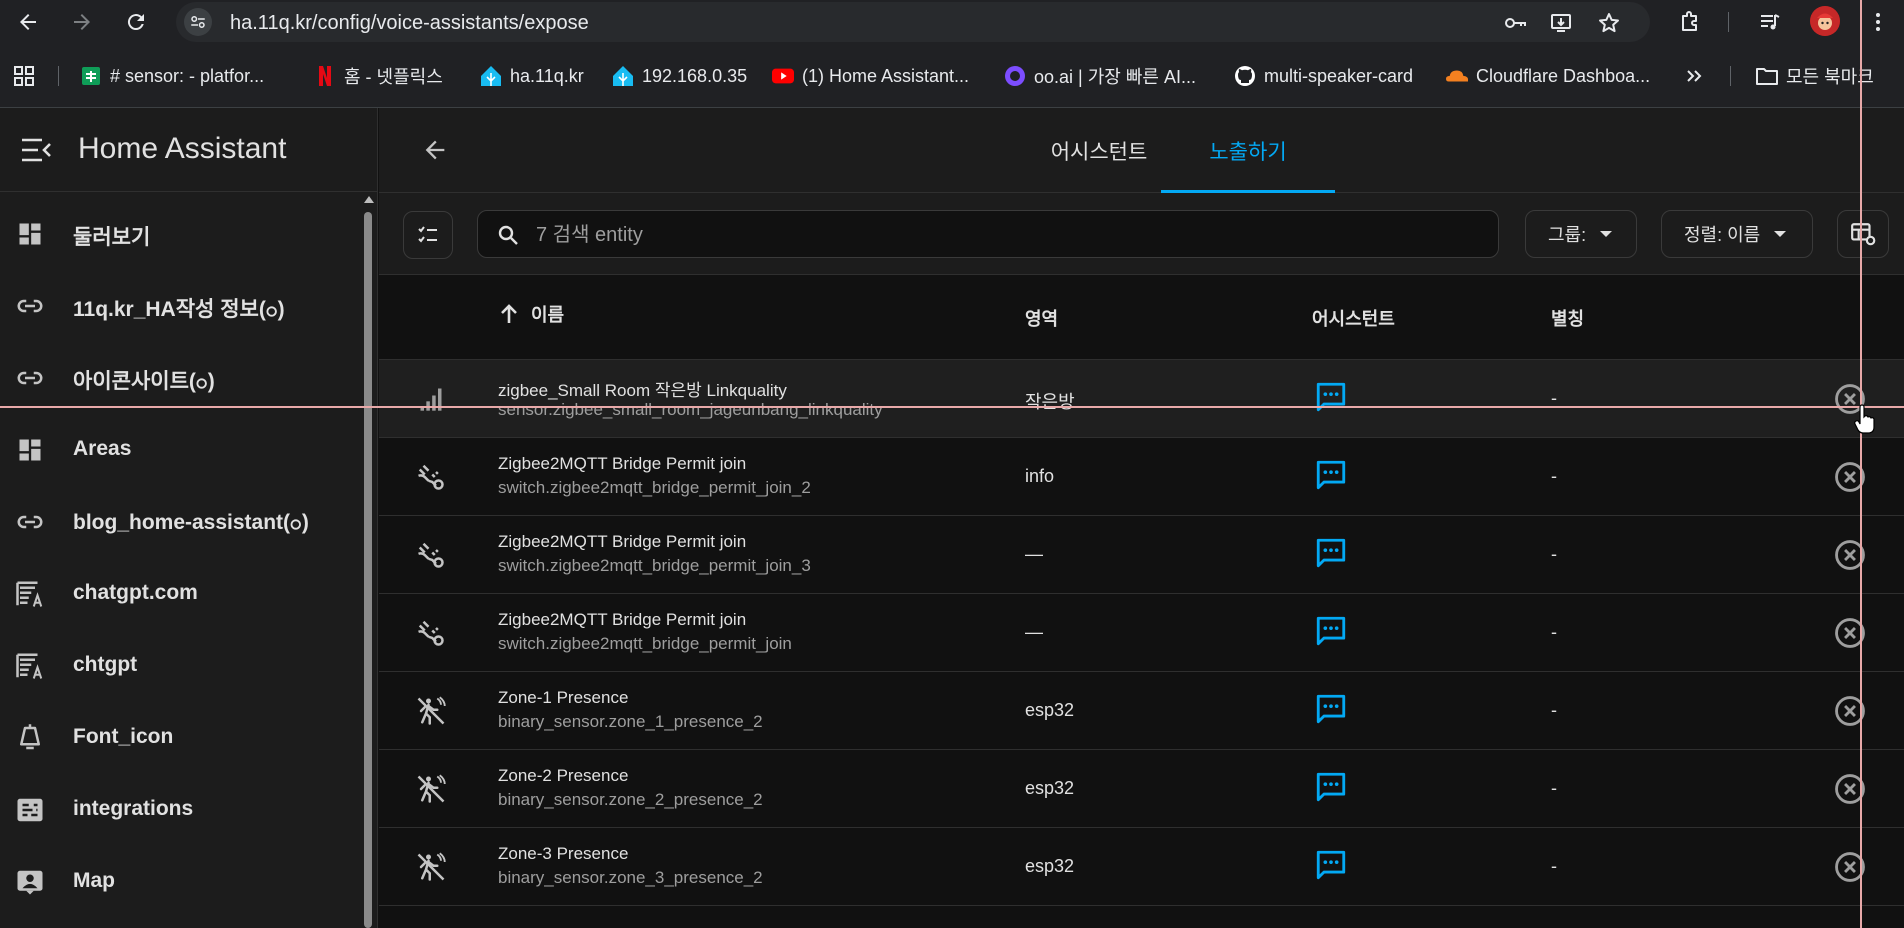 The image size is (1904, 928). What do you see at coordinates (428, 235) in the screenshot?
I see `filter-list-icon` at bounding box center [428, 235].